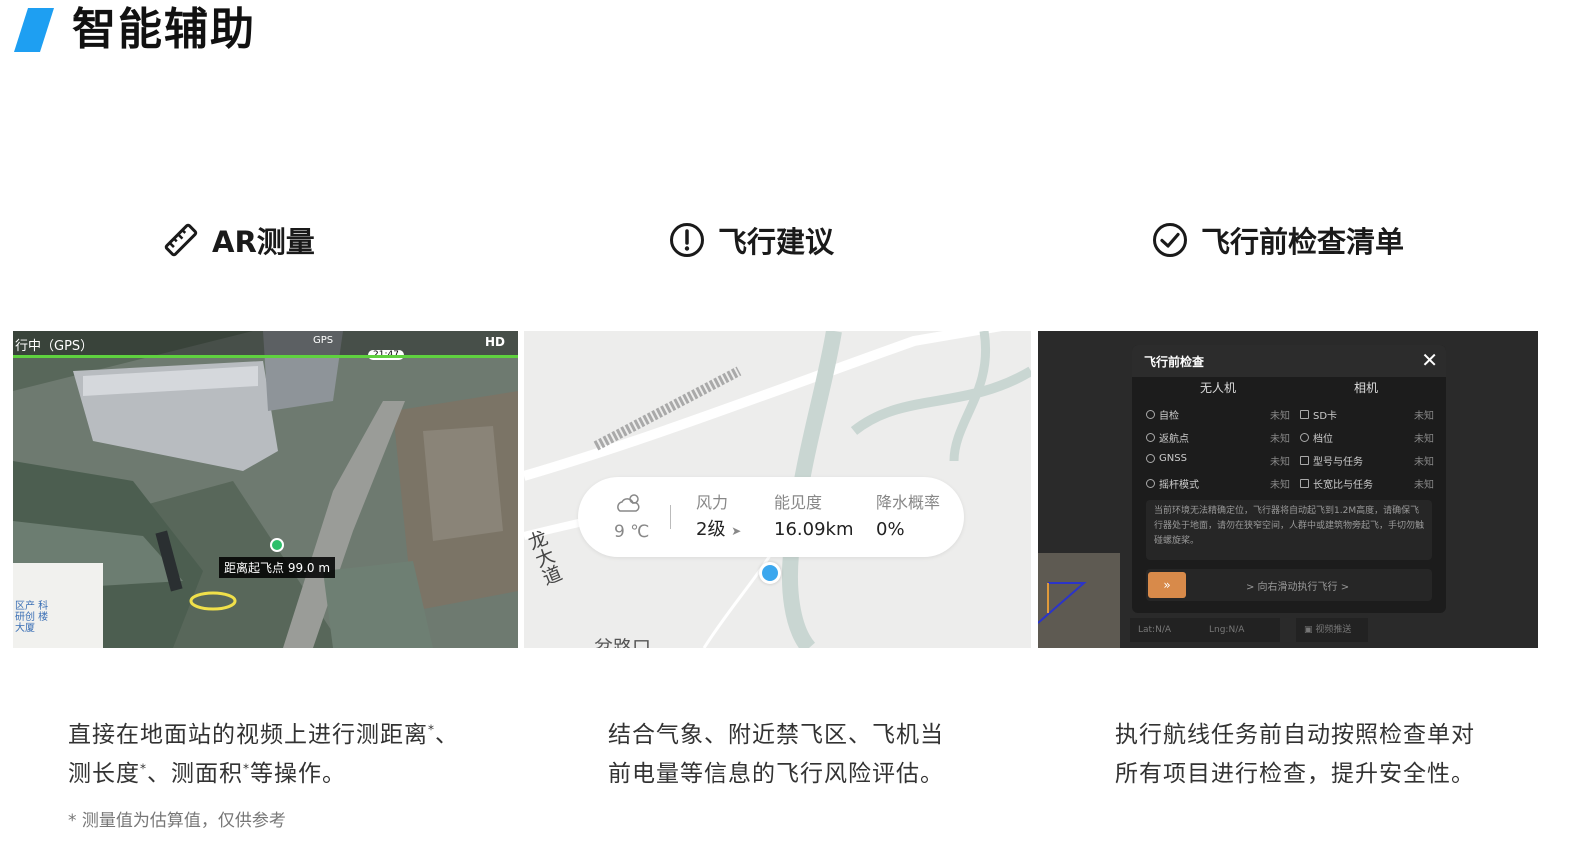 This screenshot has height=868, width=1585. What do you see at coordinates (776, 242) in the screenshot?
I see `feature-title-label: 飞行建议` at bounding box center [776, 242].